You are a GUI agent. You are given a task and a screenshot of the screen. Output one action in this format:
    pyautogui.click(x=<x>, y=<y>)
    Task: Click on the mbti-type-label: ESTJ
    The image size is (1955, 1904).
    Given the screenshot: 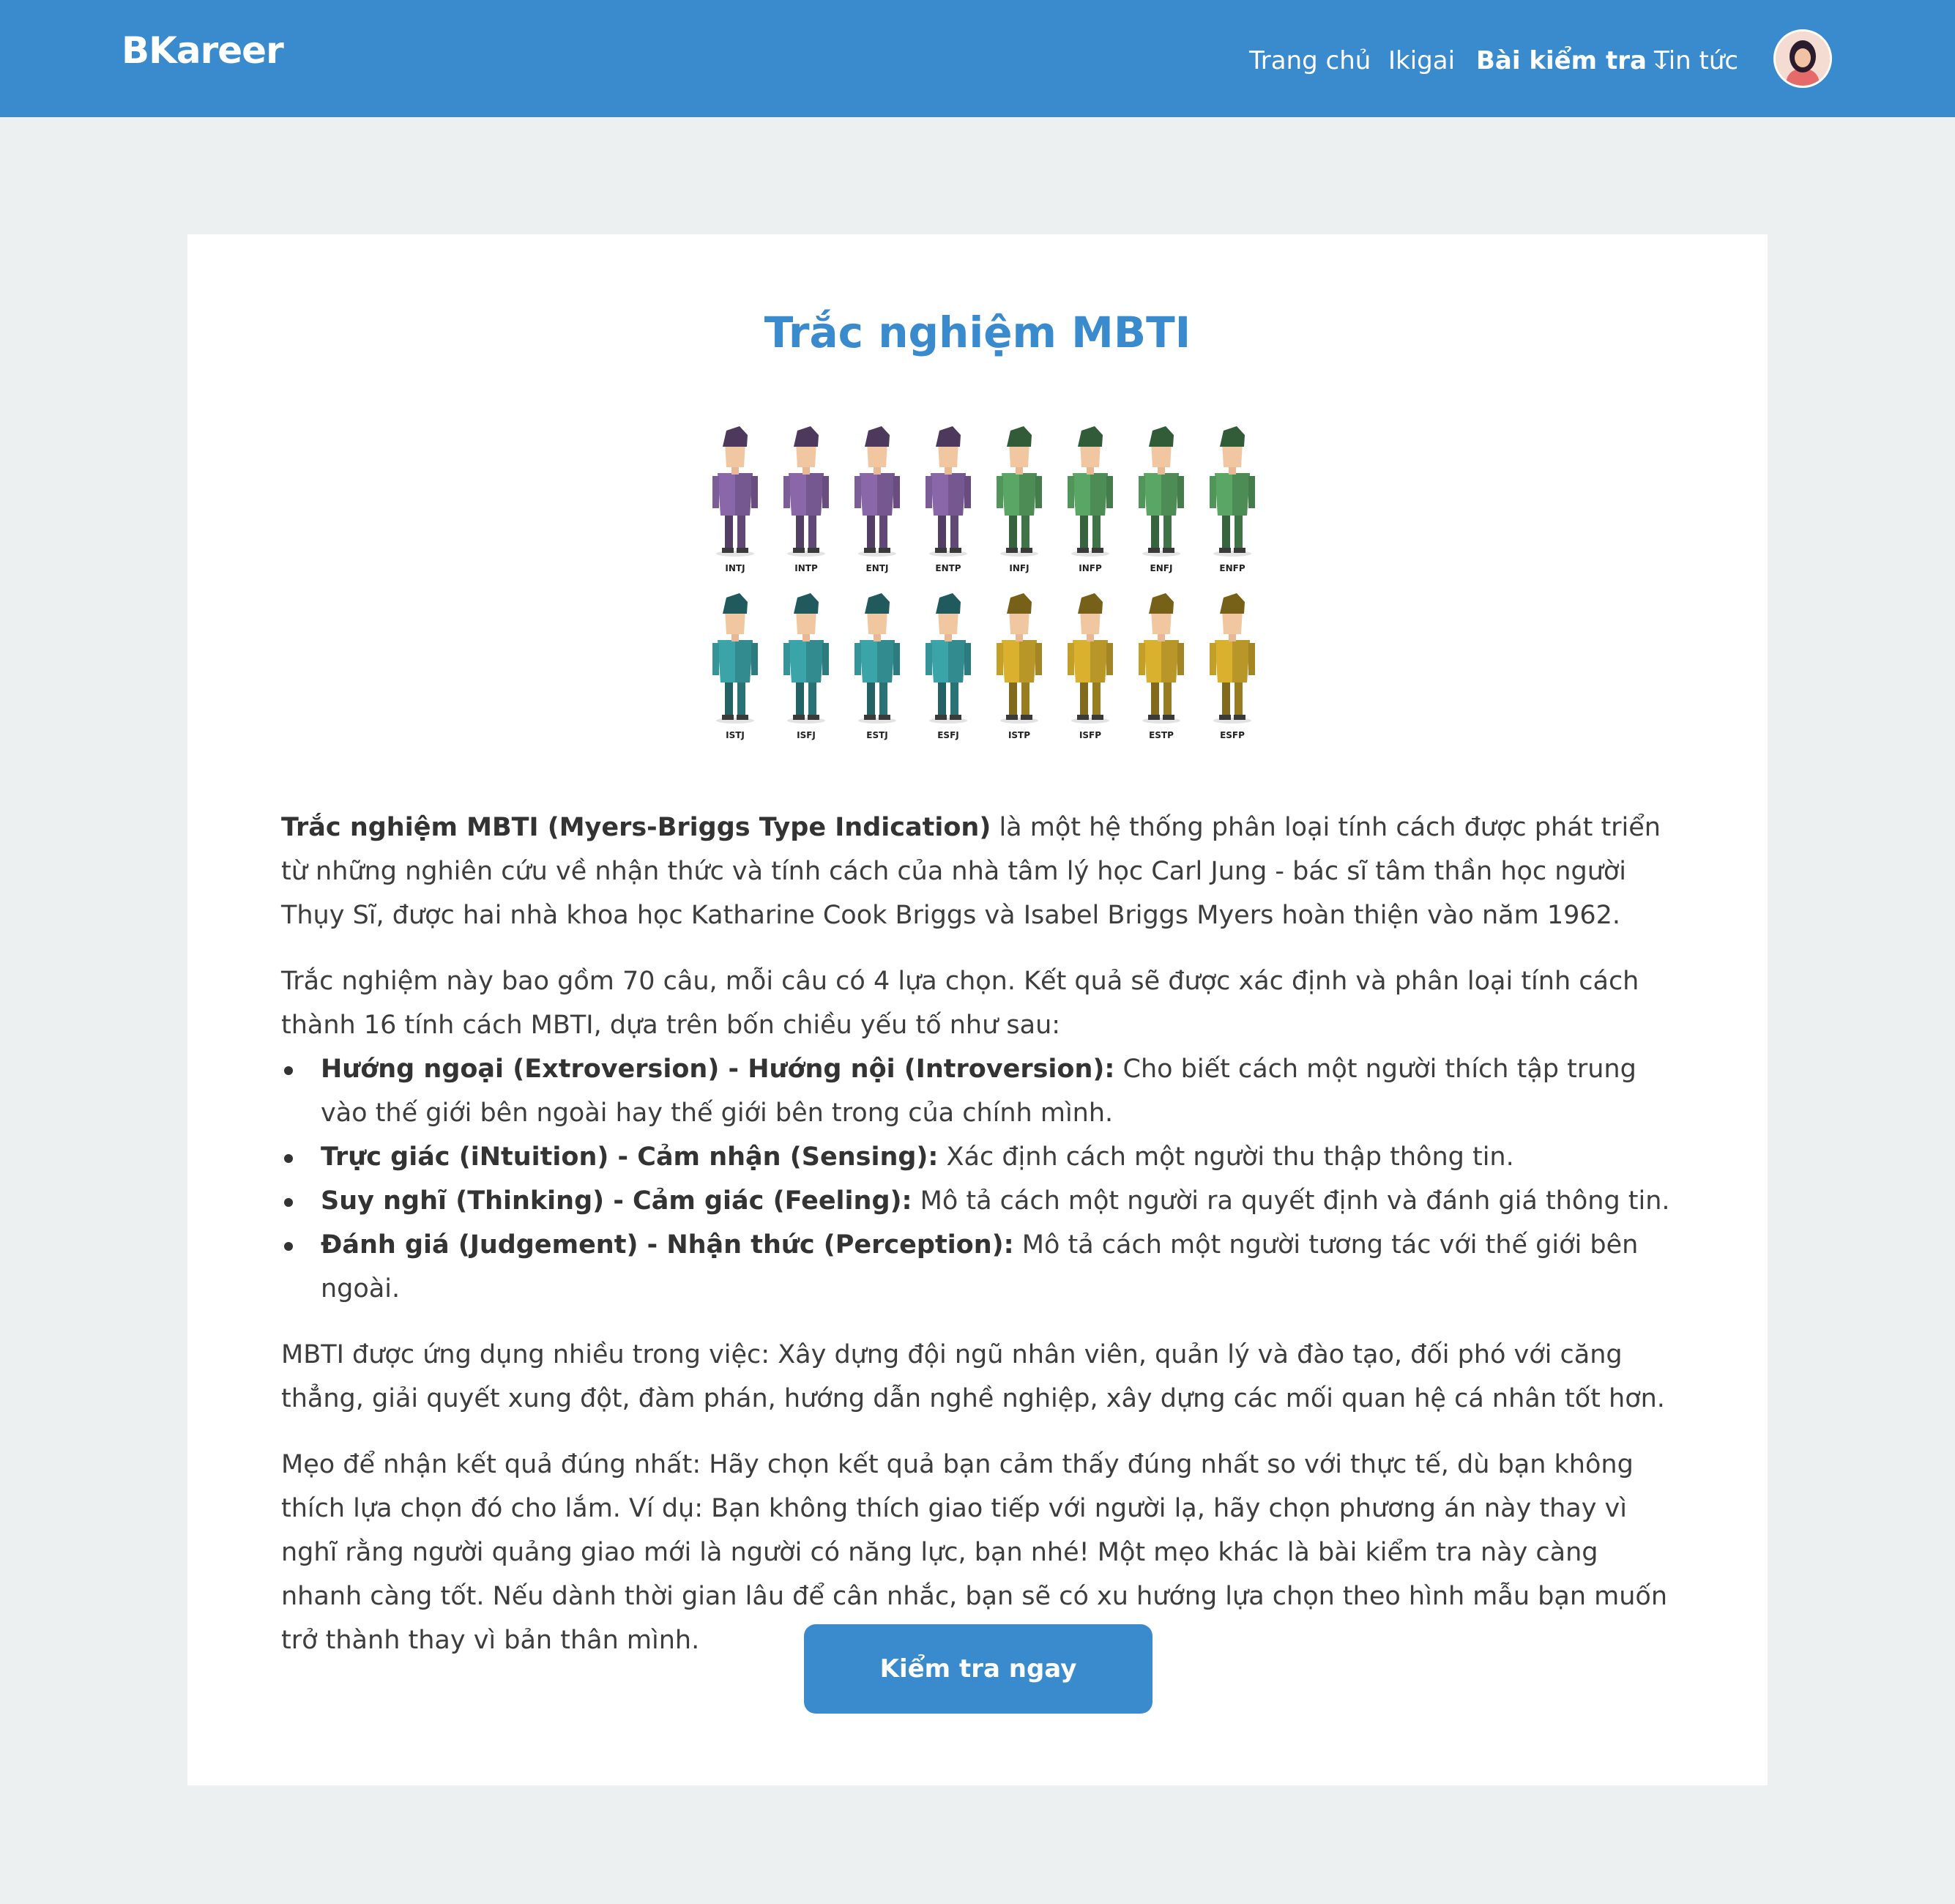 What is the action you would take?
    pyautogui.click(x=877, y=735)
    